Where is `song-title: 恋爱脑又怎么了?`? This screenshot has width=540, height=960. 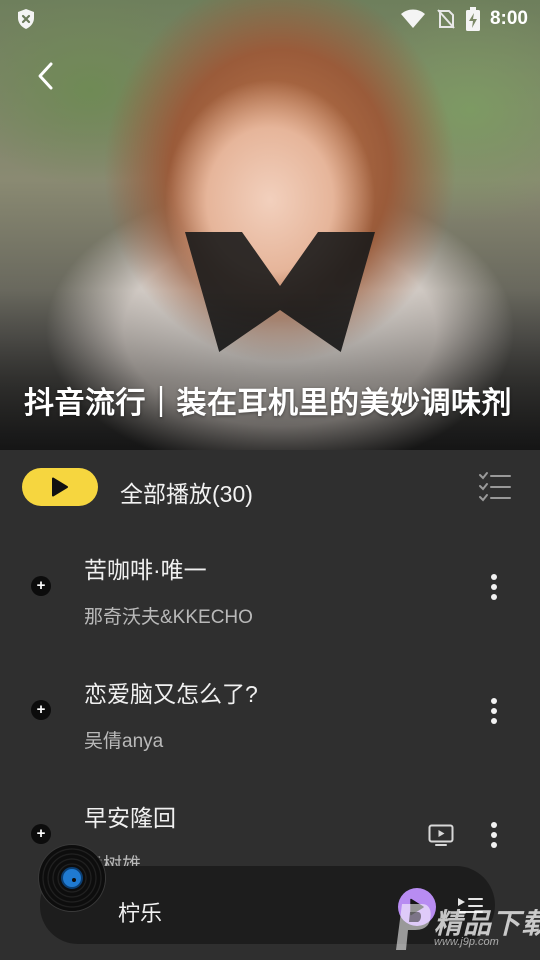 song-title: 恋爱脑又怎么了? is located at coordinates (171, 694).